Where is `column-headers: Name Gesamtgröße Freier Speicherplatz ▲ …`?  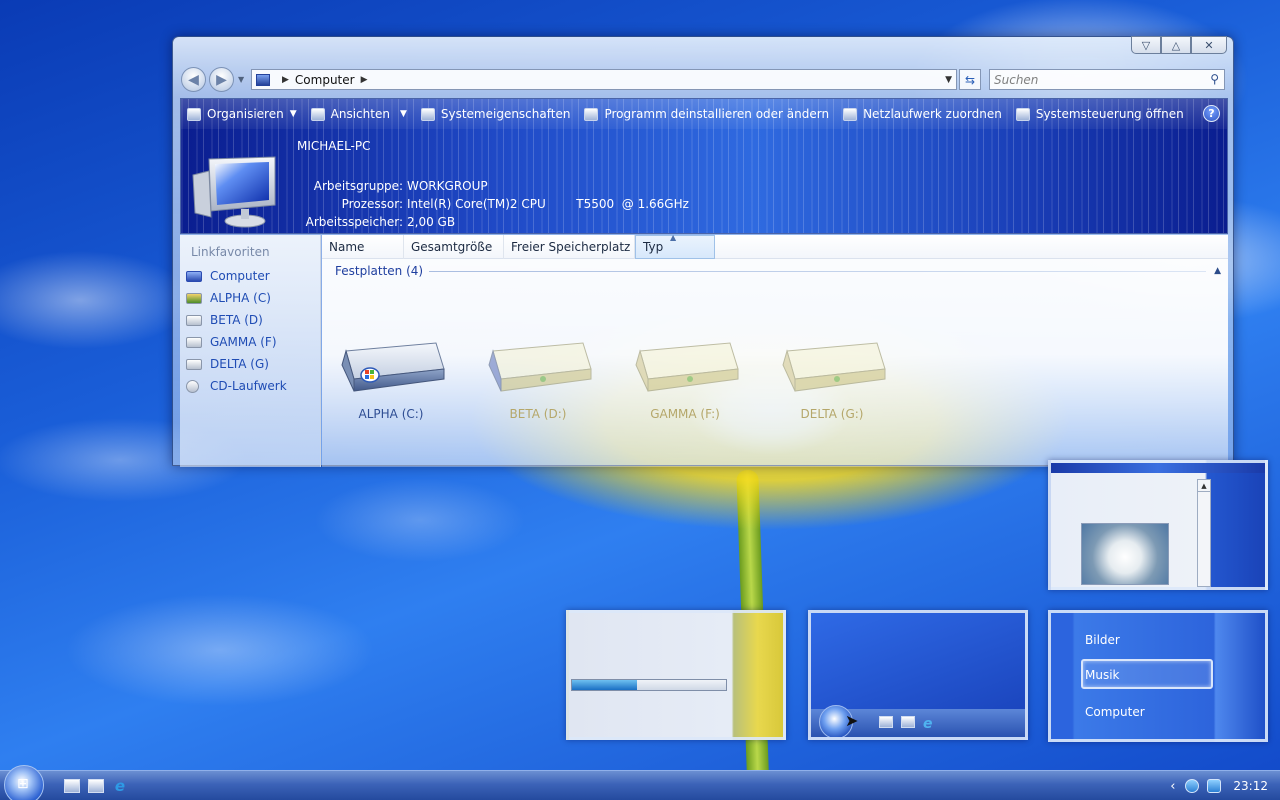 column-headers: Name Gesamtgröße Freier Speicherplatz ▲ … is located at coordinates (775, 246).